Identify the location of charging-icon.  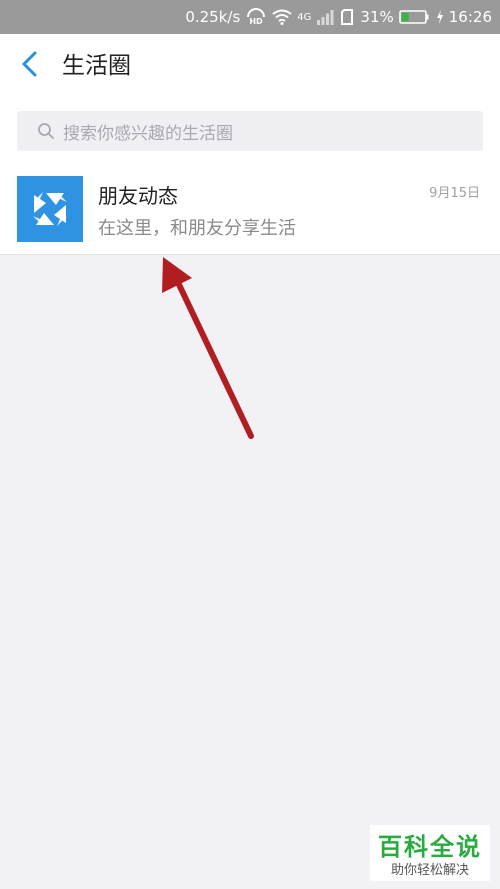
(440, 17).